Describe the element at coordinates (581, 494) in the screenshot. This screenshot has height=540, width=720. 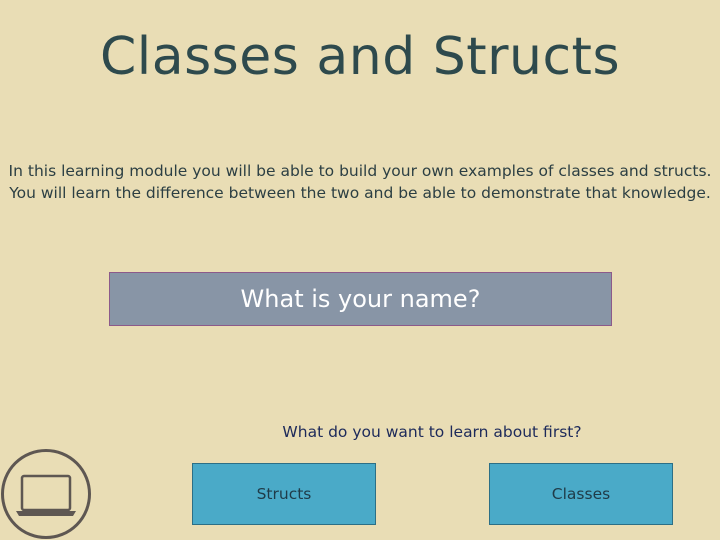
I see `classes-button: Classes` at that location.